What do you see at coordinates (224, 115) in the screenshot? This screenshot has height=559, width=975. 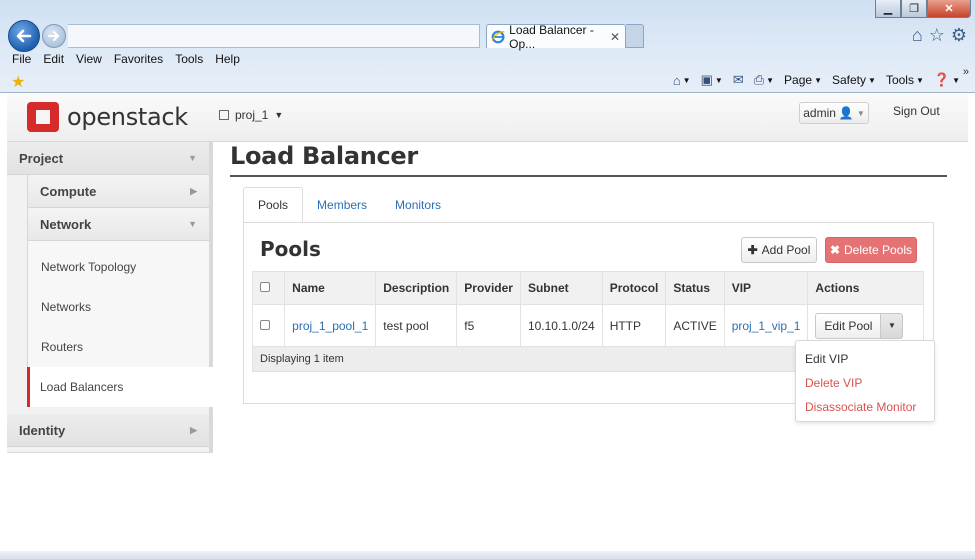 I see `project-icon` at bounding box center [224, 115].